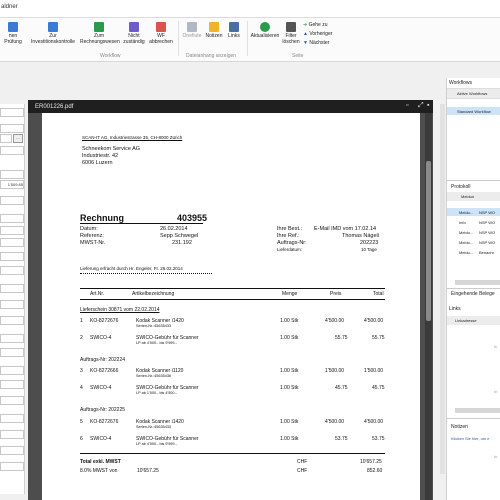  Describe the element at coordinates (369, 243) in the screenshot. I see `meta-value: 202223` at that location.